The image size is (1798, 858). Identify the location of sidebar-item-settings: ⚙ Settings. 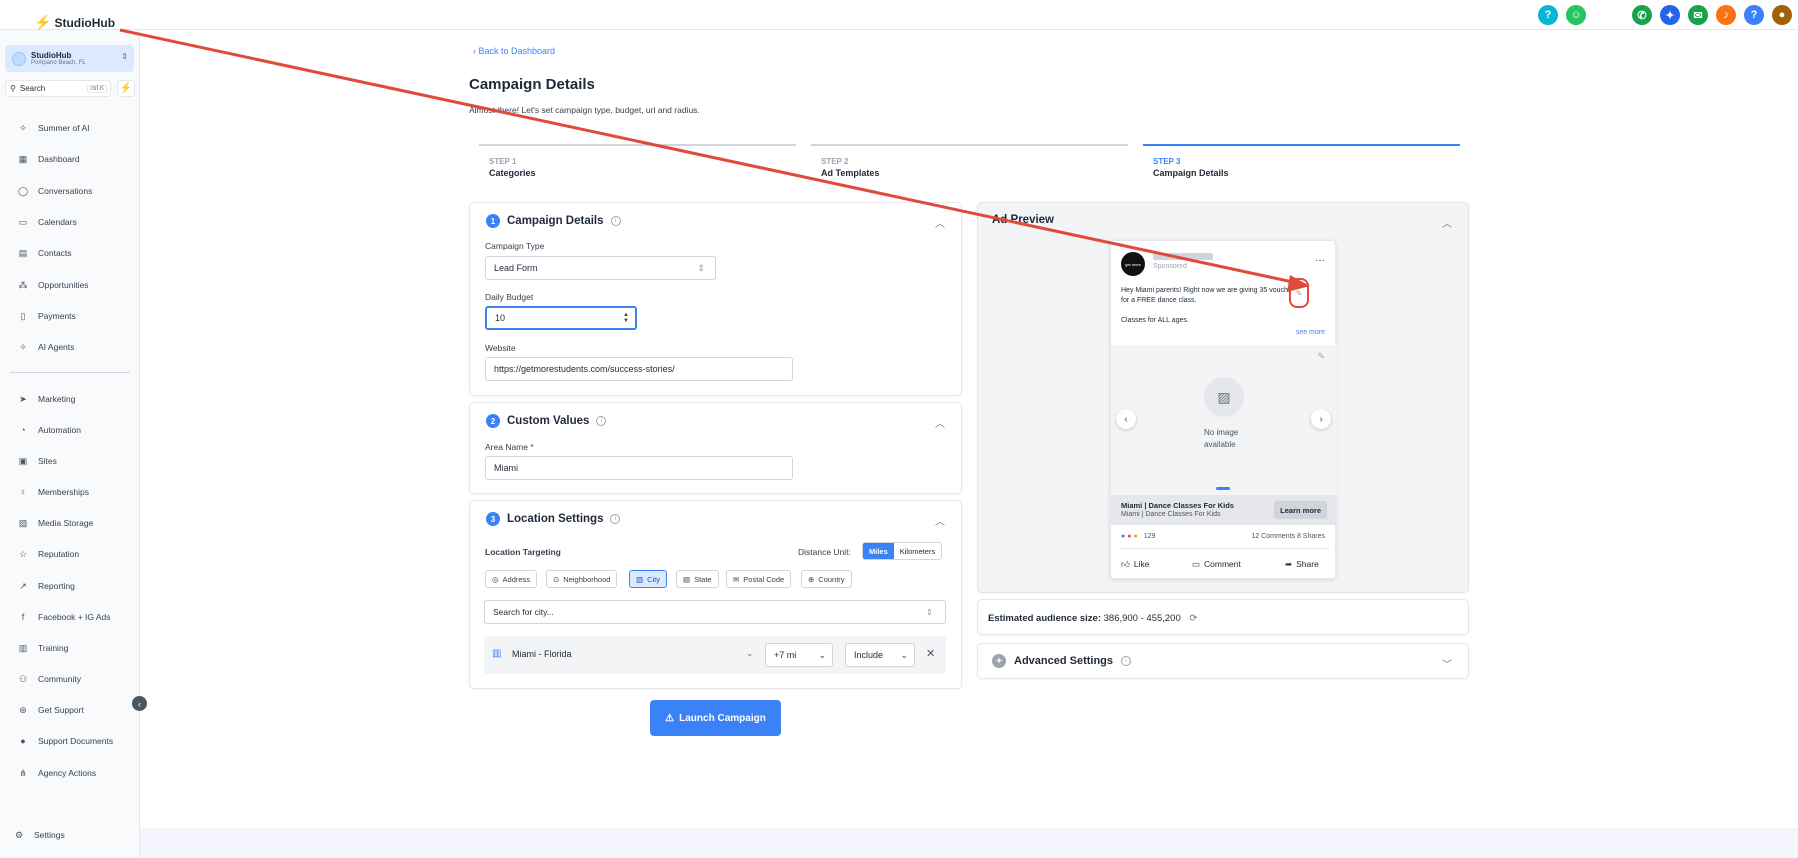
(39, 835).